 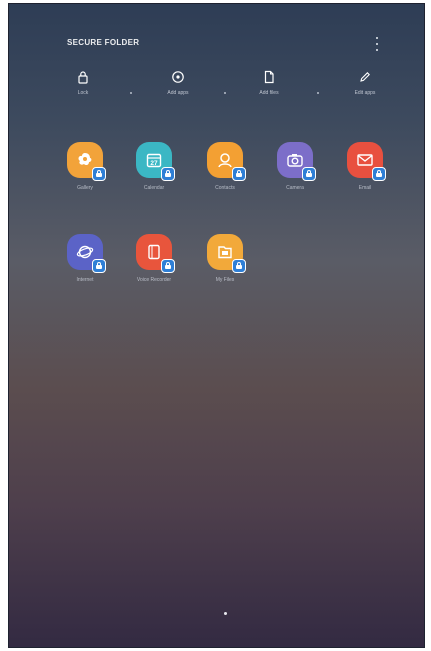 I want to click on add-files-button: Add files, so click(x=269, y=83).